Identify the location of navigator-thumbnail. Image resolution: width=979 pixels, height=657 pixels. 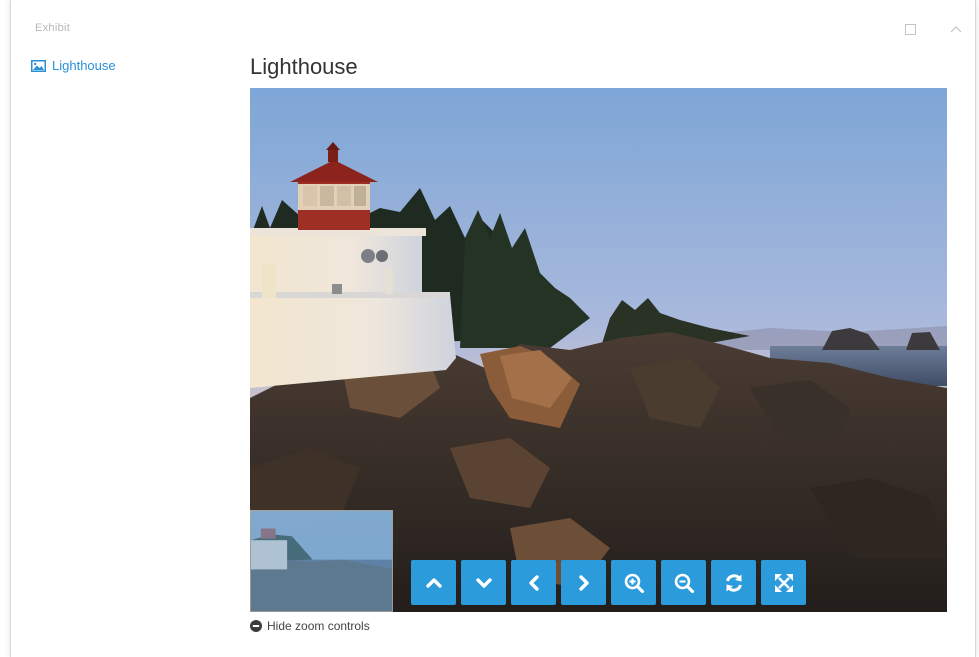
(321, 561).